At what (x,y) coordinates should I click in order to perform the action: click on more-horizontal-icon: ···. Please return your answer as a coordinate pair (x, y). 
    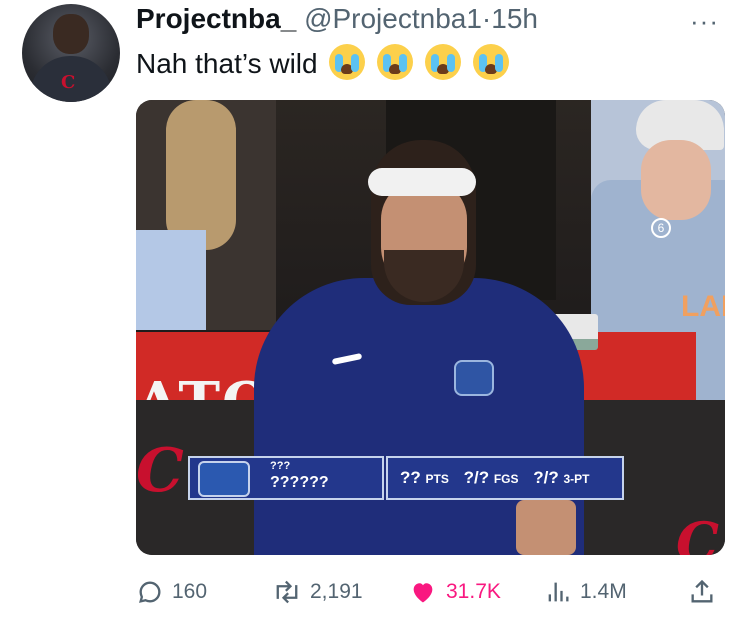
    Looking at the image, I should click on (704, 21).